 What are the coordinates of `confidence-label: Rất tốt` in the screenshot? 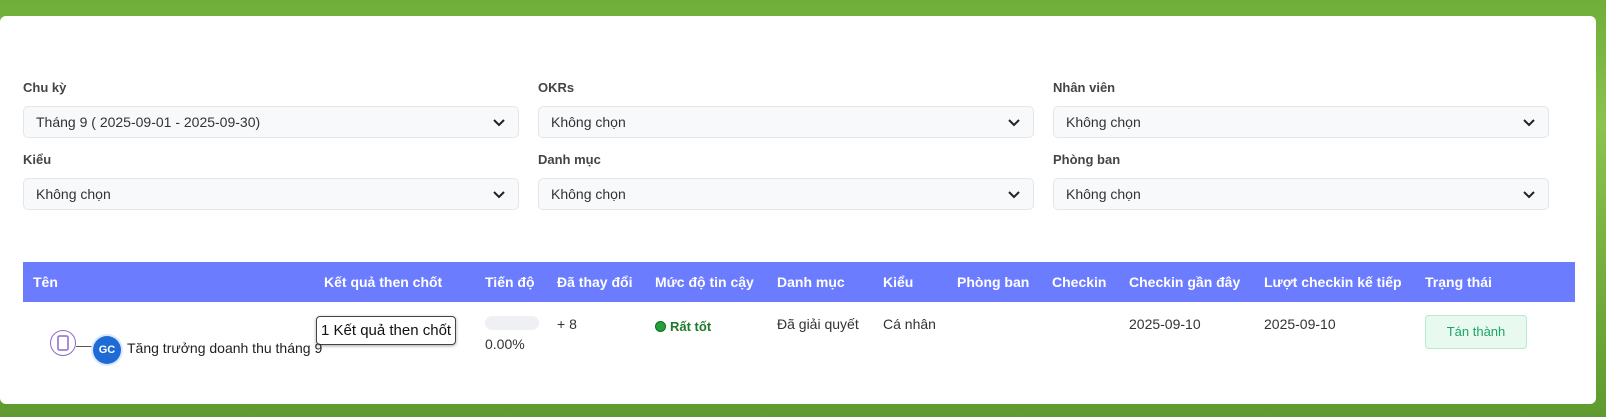 It's located at (691, 326).